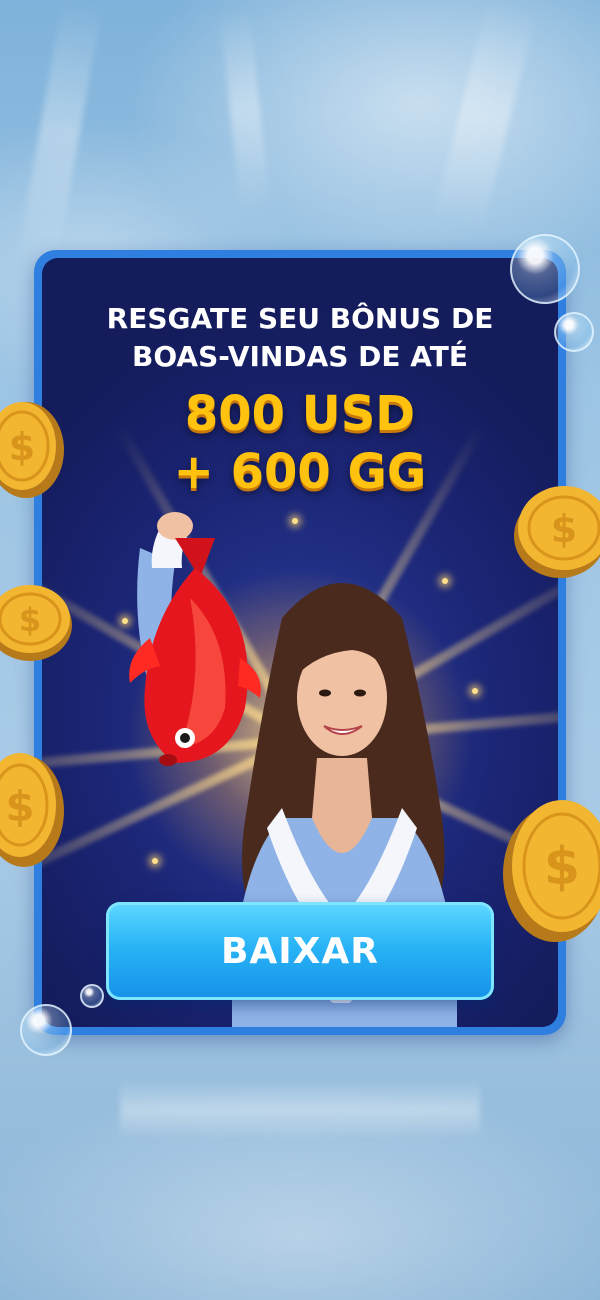 Image resolution: width=600 pixels, height=1300 pixels. I want to click on bonus-amount-gg: + 600 GG, so click(300, 472).